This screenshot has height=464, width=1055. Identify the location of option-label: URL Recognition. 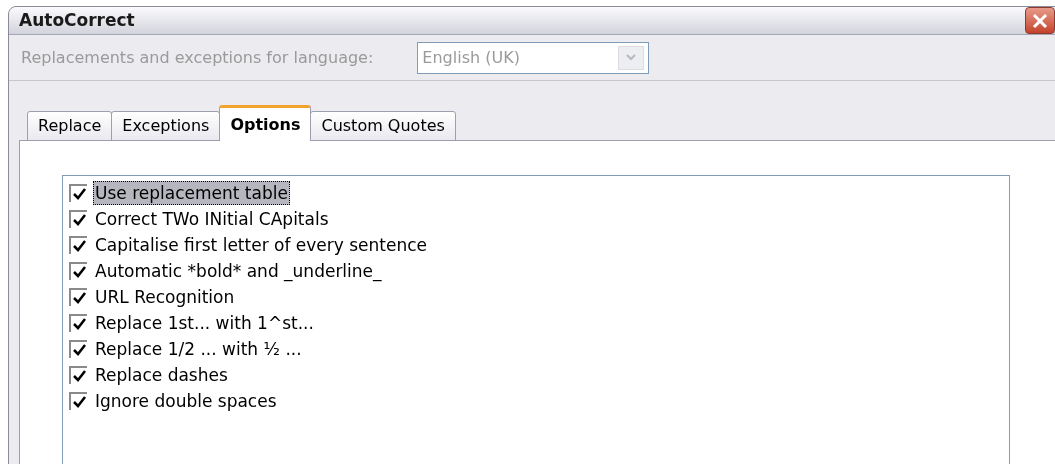
(165, 297).